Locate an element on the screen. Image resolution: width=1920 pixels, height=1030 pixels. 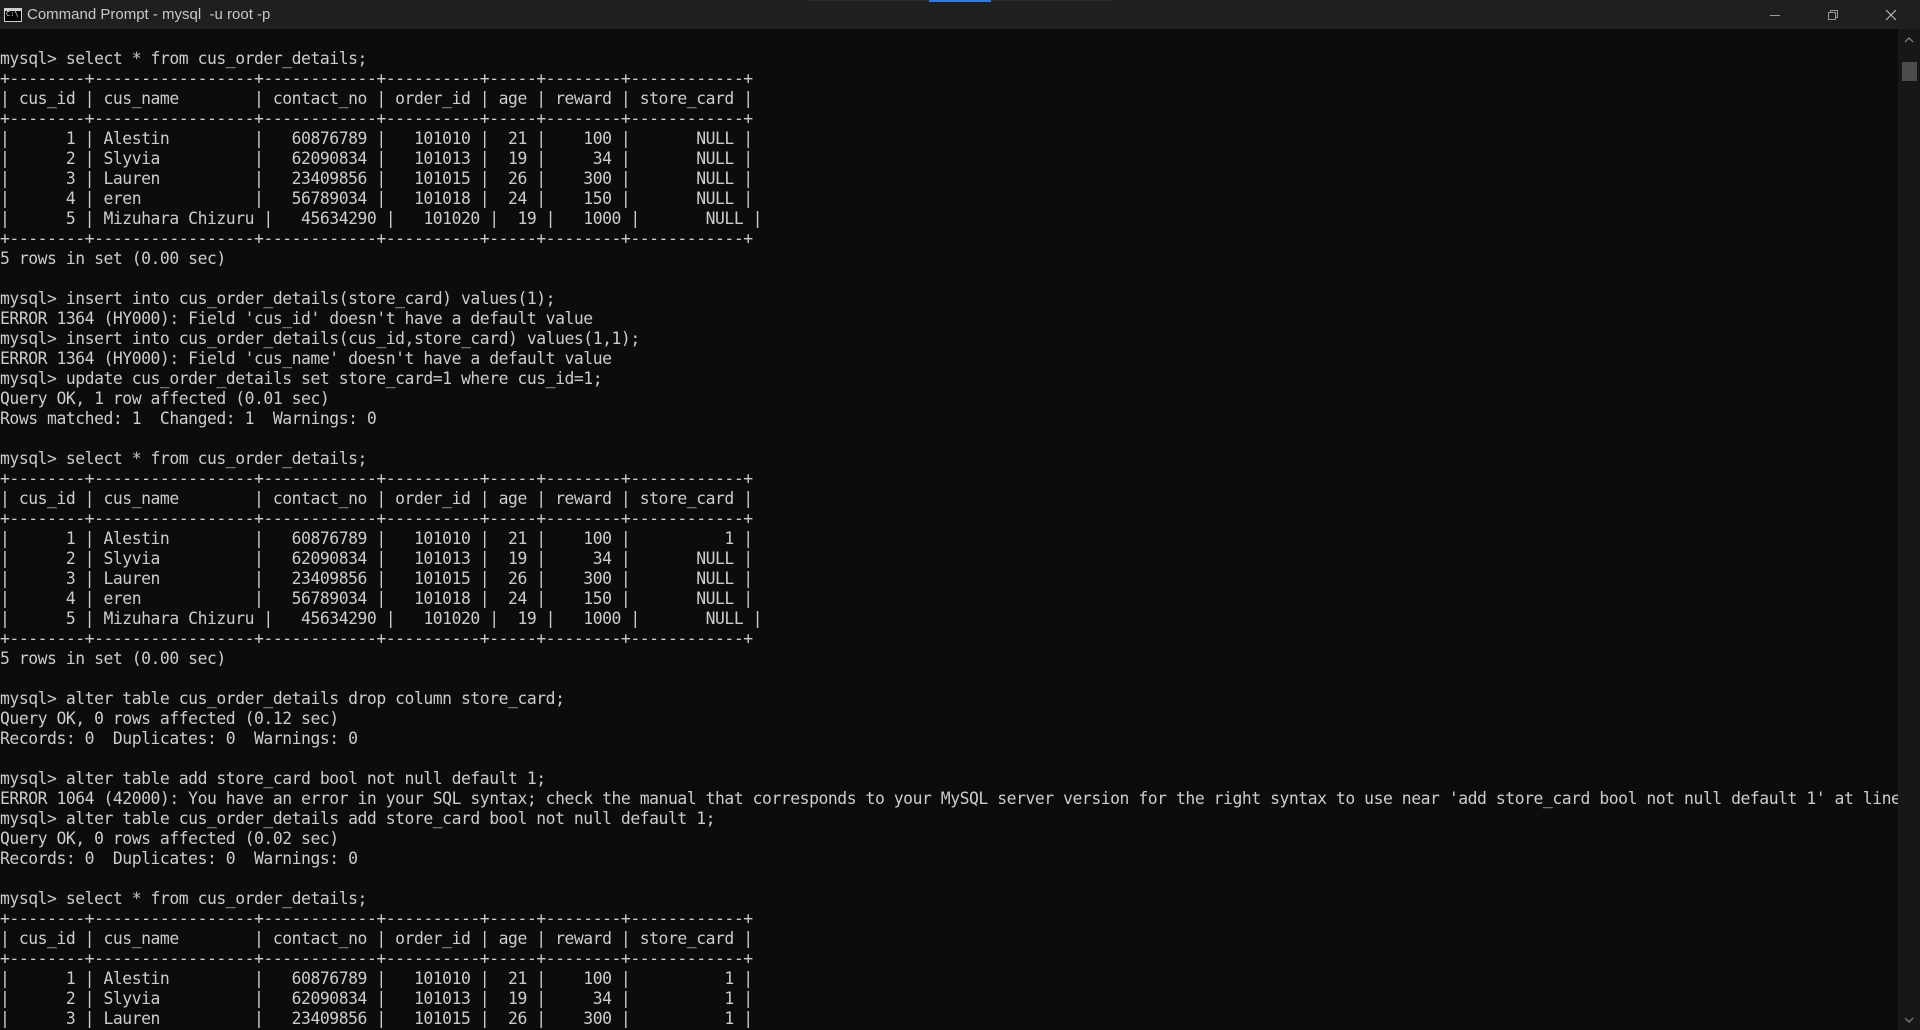
minimize-button is located at coordinates (1775, 14).